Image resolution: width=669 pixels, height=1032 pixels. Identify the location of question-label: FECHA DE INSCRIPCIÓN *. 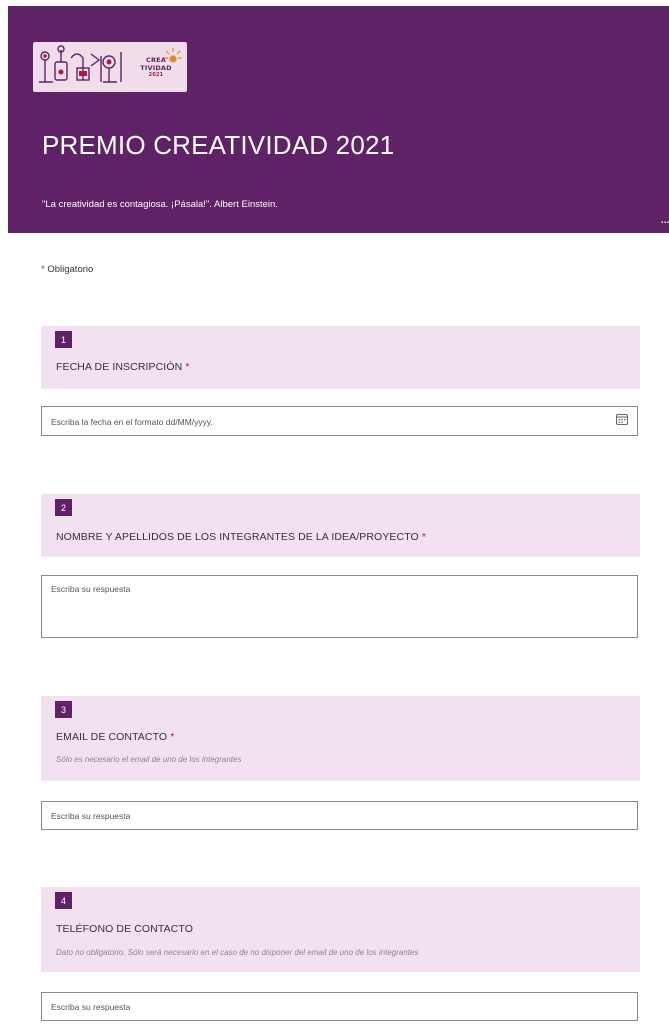
(123, 367).